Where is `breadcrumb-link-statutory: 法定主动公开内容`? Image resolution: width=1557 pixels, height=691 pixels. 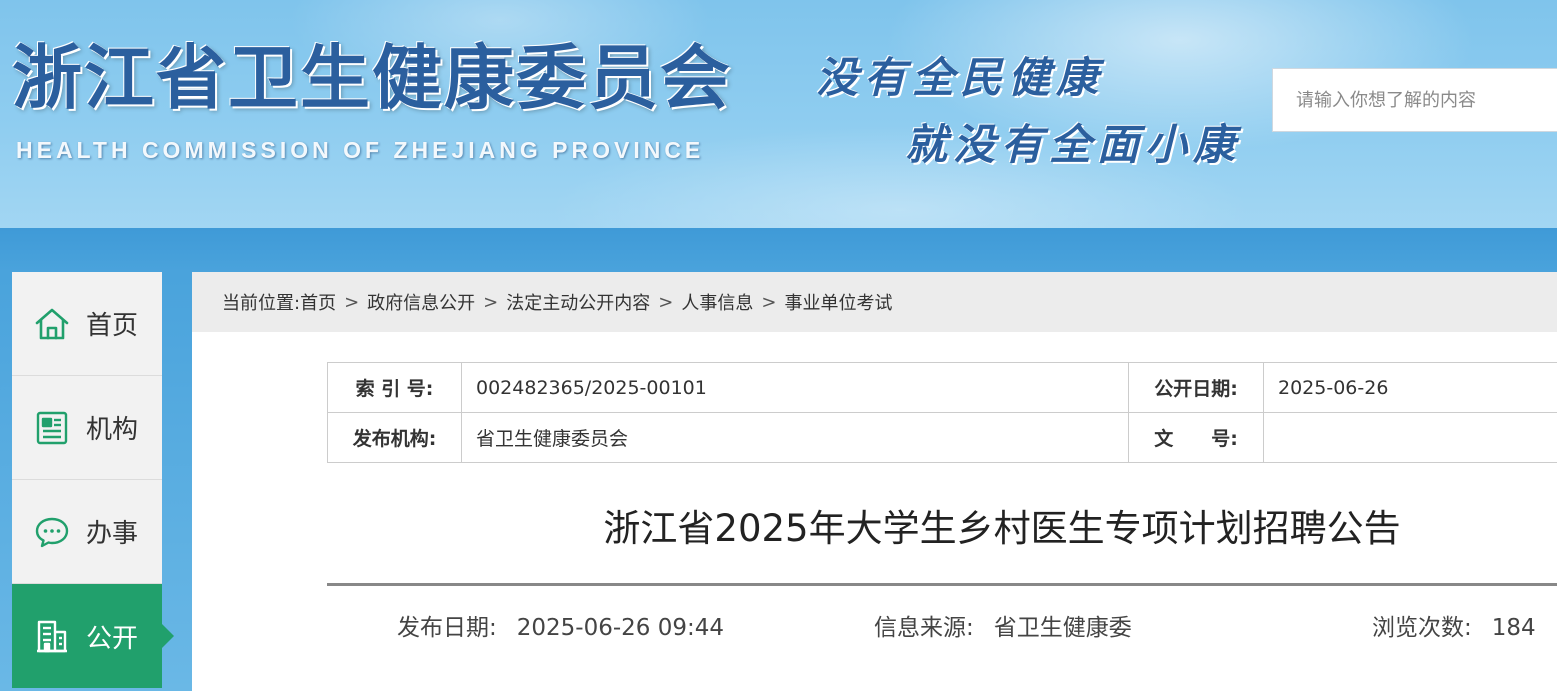 breadcrumb-link-statutory: 法定主动公开内容 is located at coordinates (578, 302).